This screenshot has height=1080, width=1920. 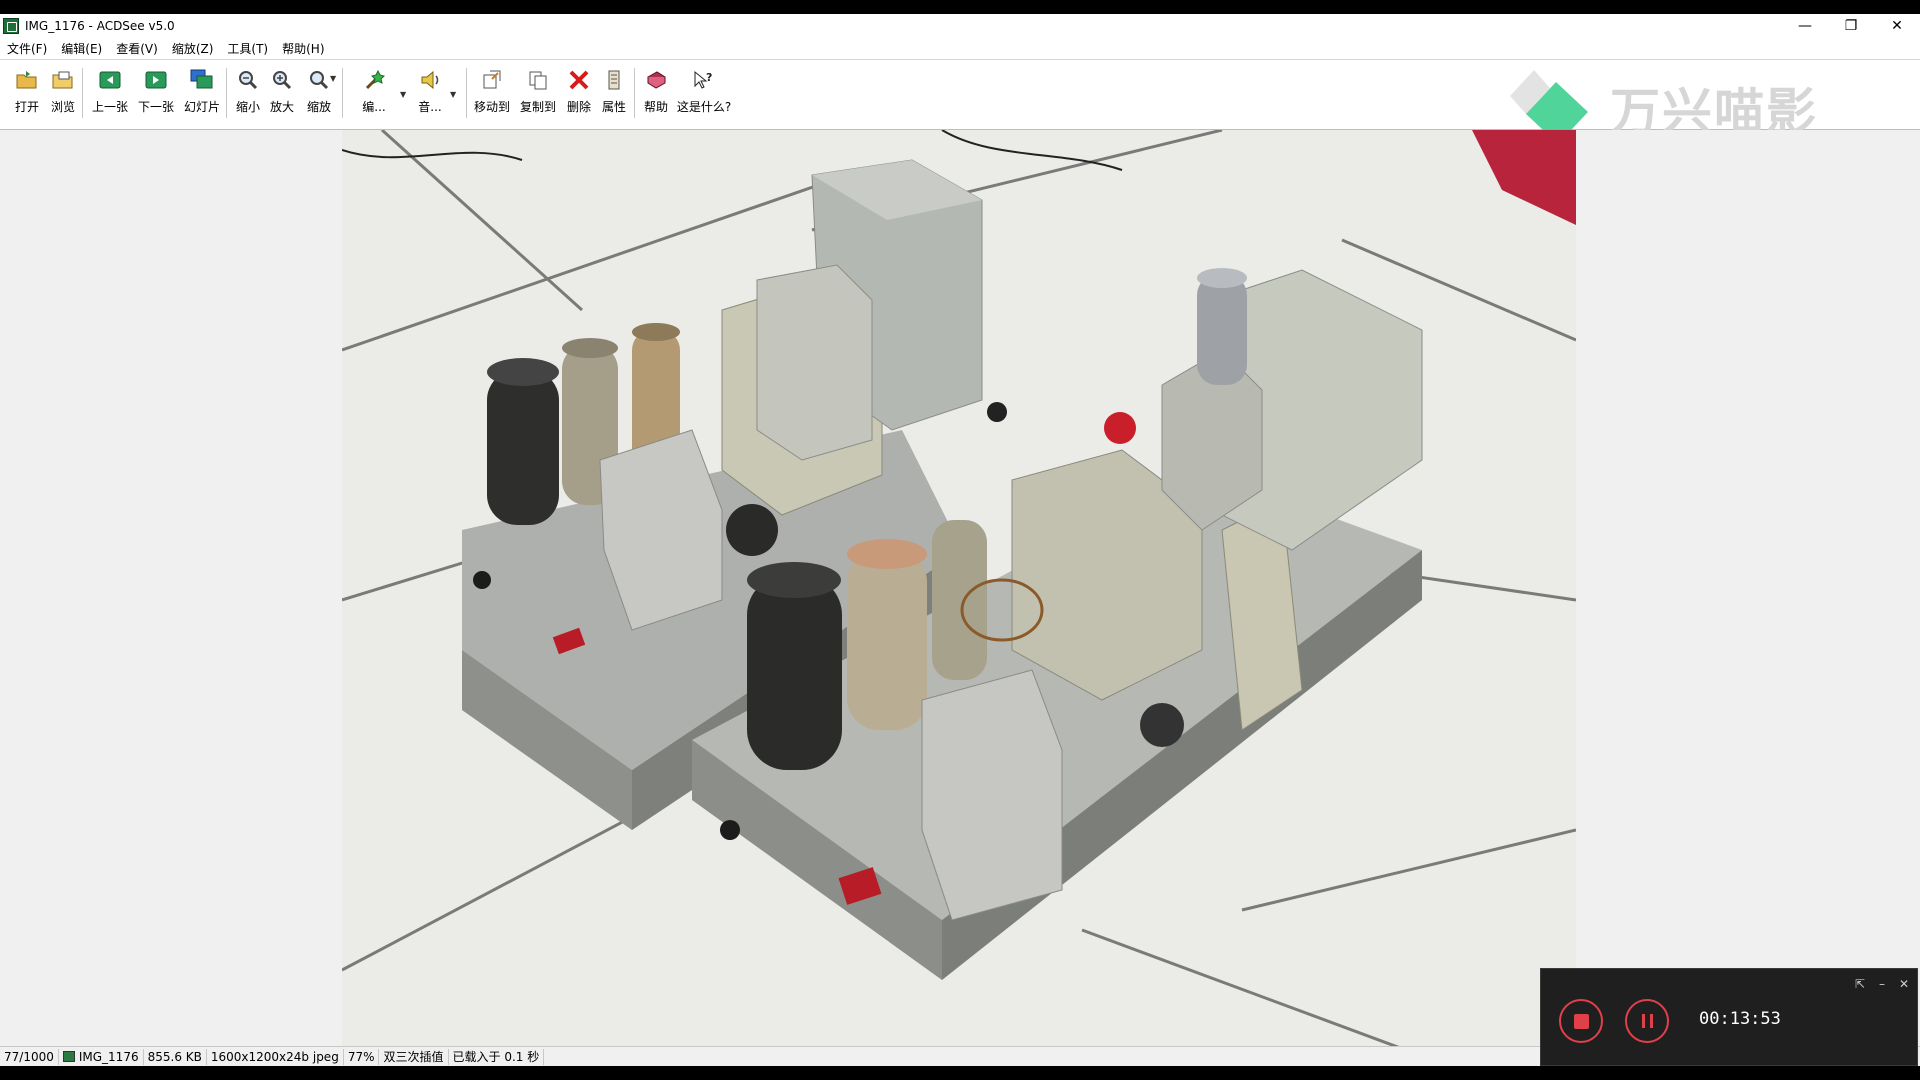 I want to click on menu-help: 帮助(H), so click(x=303, y=48).